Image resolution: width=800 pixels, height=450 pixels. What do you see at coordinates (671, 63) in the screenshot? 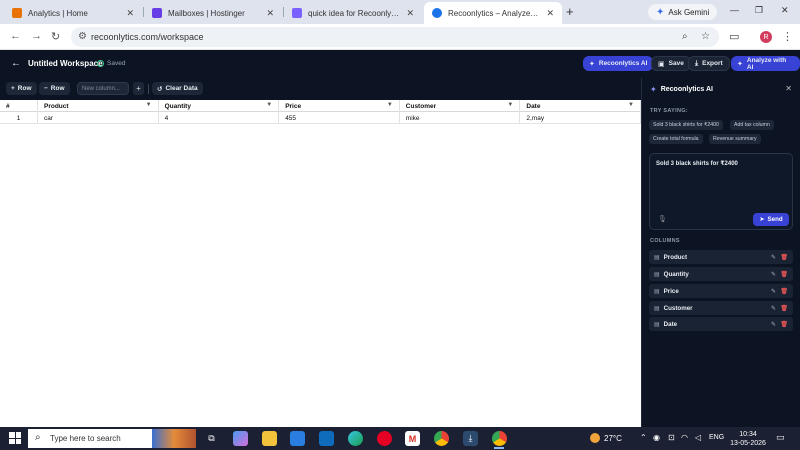
I see `save-button: ▣ Save` at bounding box center [671, 63].